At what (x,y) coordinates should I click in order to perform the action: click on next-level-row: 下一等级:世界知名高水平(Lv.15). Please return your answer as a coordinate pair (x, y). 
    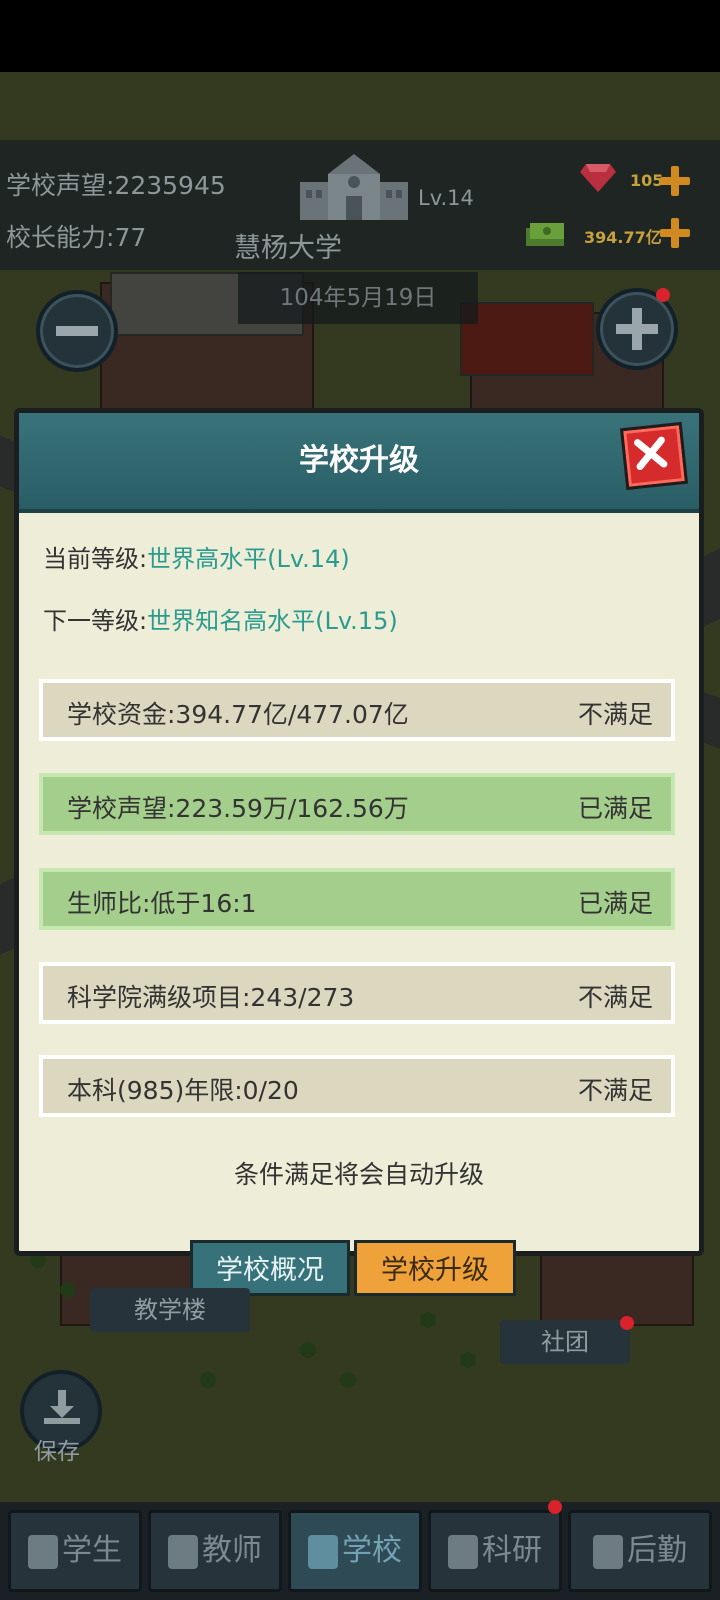
    Looking at the image, I should click on (220, 621).